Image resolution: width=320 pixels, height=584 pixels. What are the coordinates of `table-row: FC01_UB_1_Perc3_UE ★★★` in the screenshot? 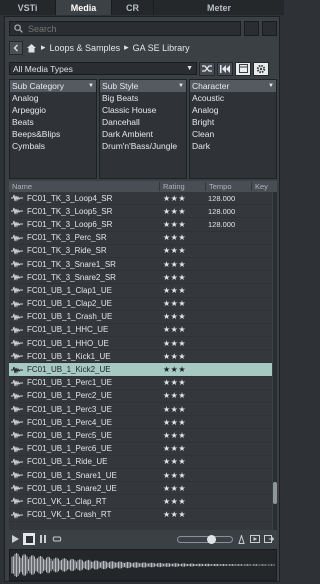 It's located at (140, 410).